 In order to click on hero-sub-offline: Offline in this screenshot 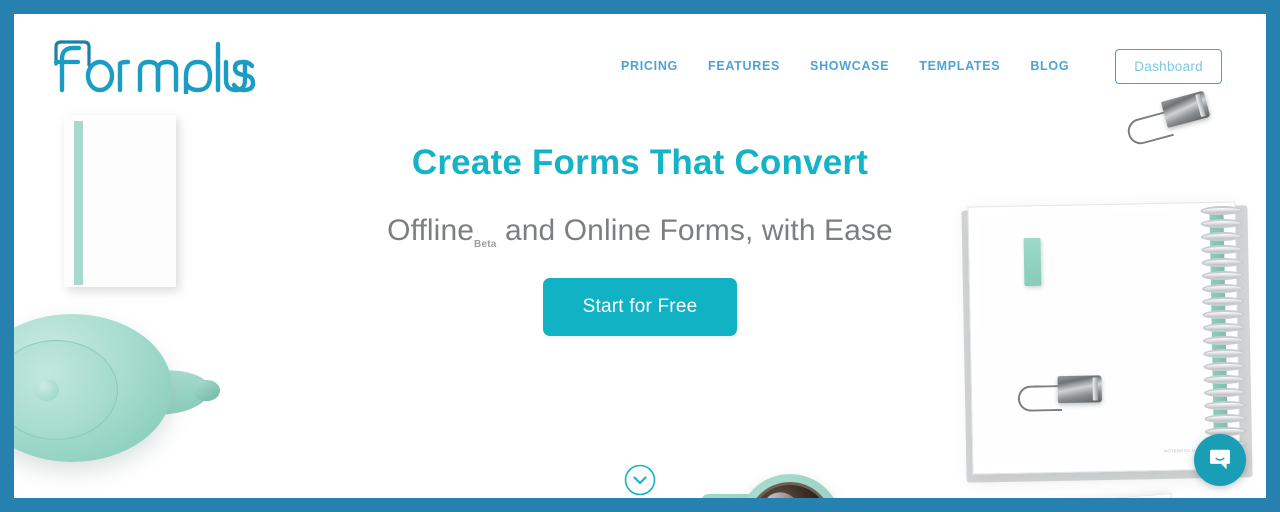, I will do `click(431, 230)`.